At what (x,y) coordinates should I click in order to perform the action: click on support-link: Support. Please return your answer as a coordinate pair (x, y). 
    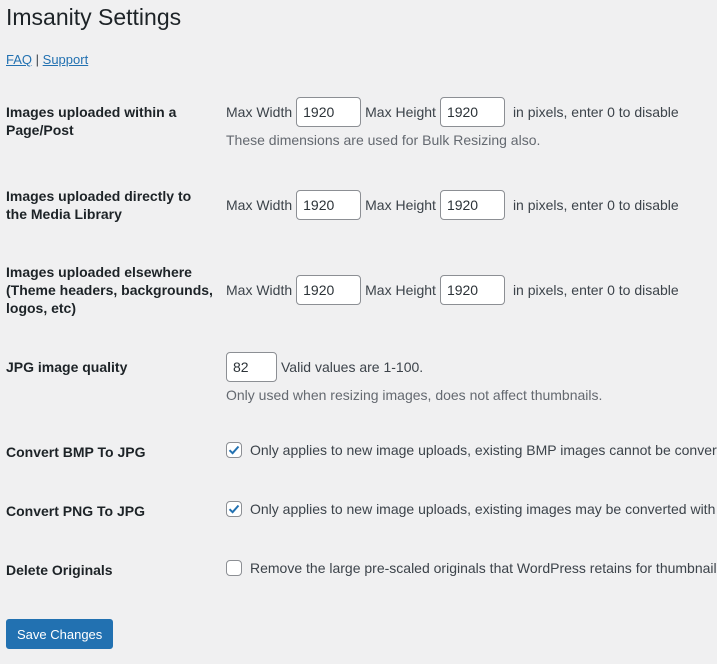
    Looking at the image, I should click on (66, 59).